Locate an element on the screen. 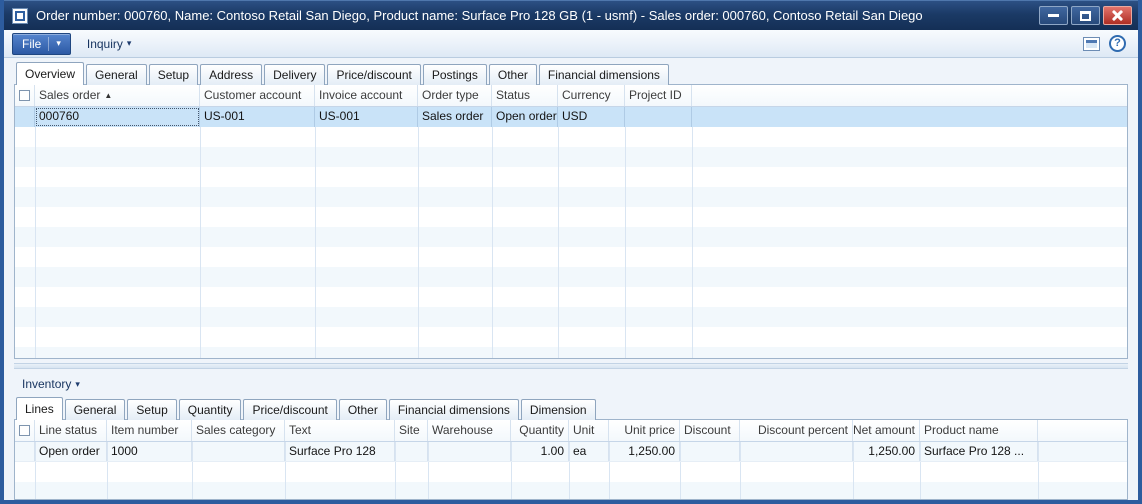  tab-delivery: Delivery is located at coordinates (295, 74).